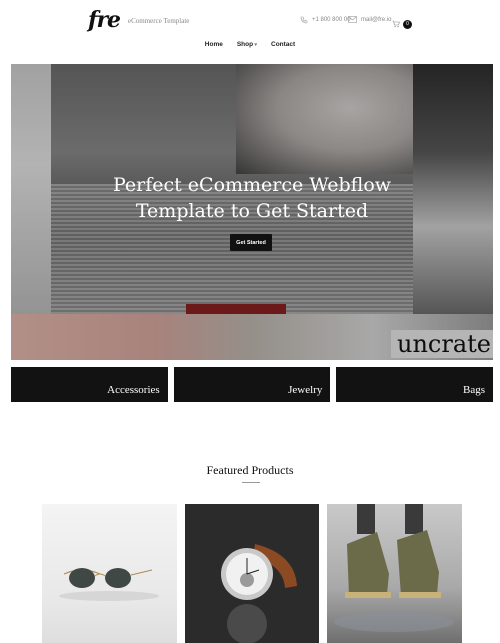  I want to click on category-tiles: Accessories Jewelry Bags, so click(252, 384).